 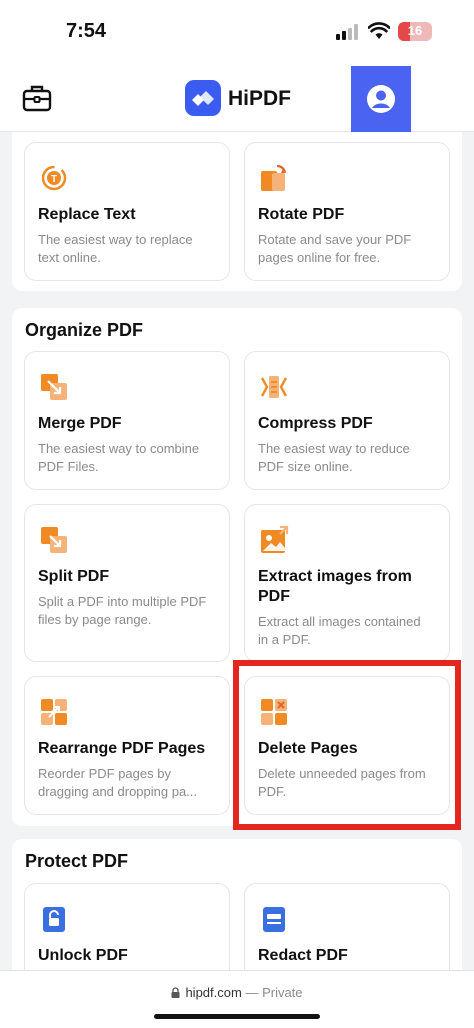 I want to click on battery-level: 16, so click(x=415, y=30).